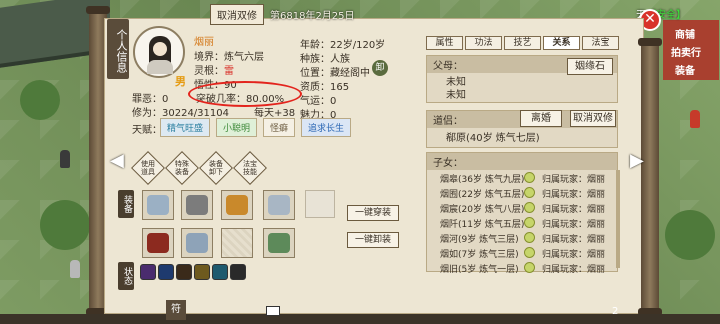 This screenshot has width=720, height=324. Describe the element at coordinates (197, 205) in the screenshot. I see `equip-slot-weapon` at that location.